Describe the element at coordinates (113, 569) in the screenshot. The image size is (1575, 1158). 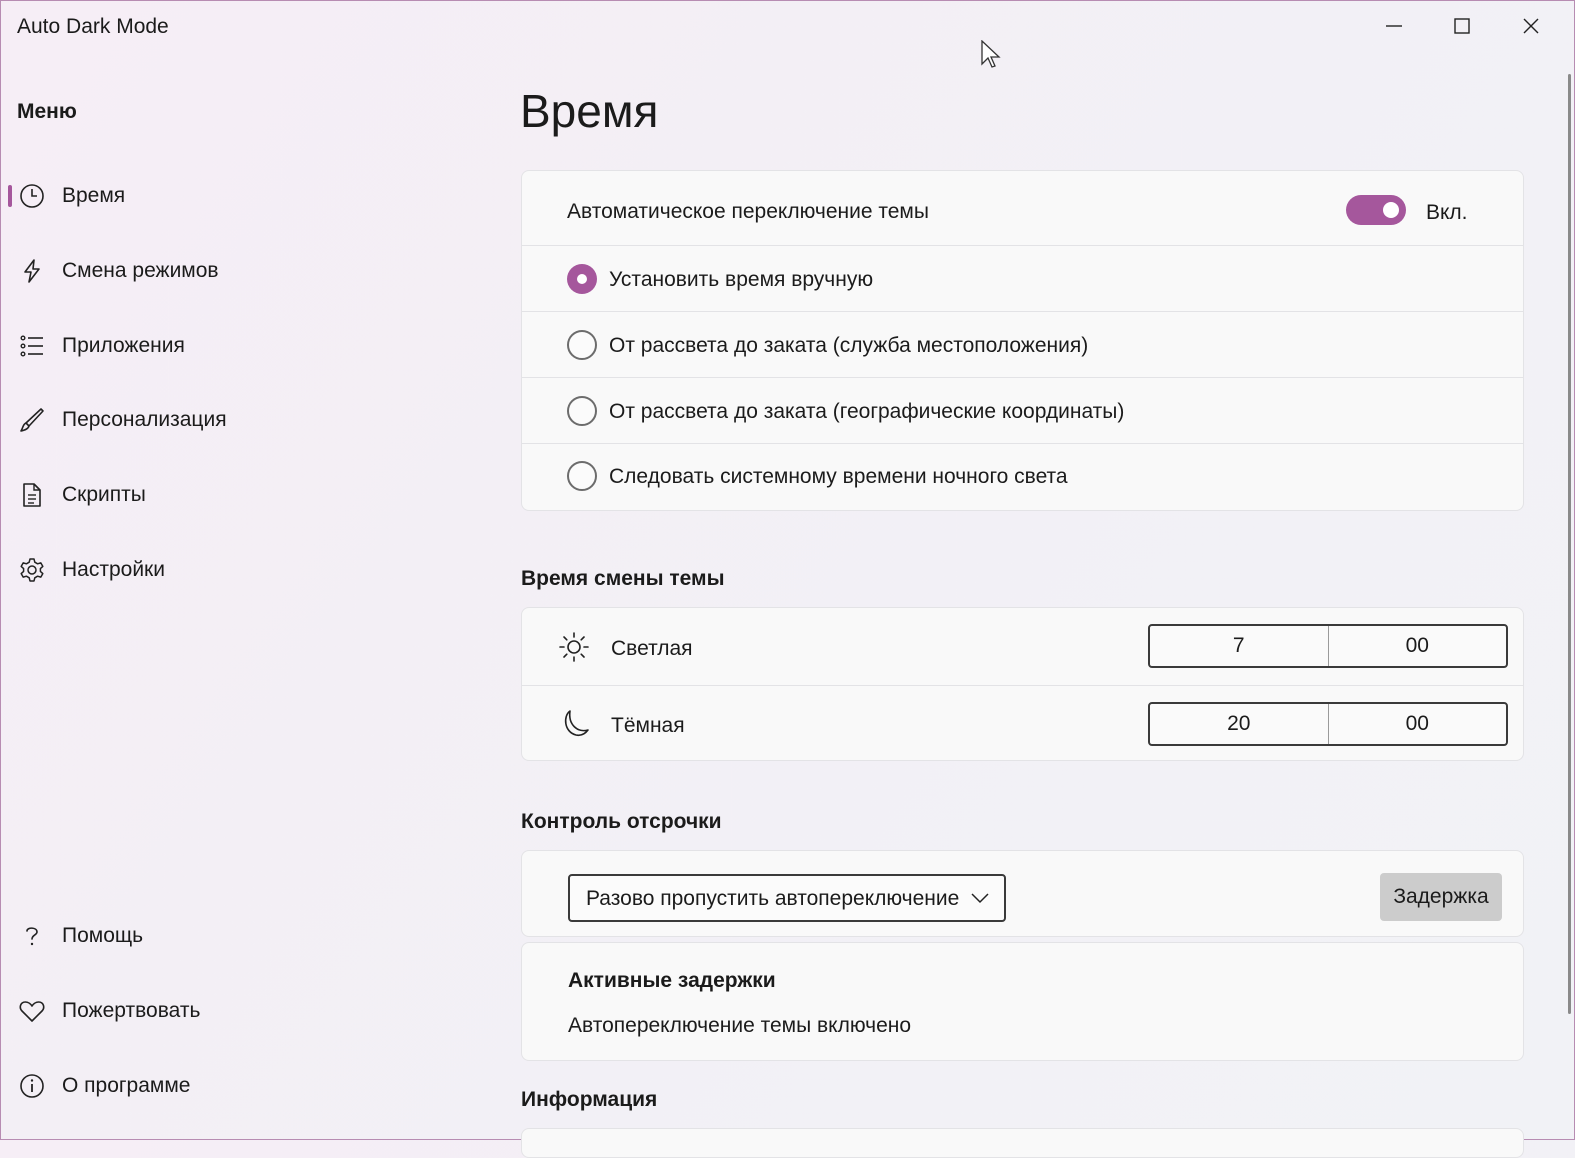
I see `sidebar-item-label: Настройки` at that location.